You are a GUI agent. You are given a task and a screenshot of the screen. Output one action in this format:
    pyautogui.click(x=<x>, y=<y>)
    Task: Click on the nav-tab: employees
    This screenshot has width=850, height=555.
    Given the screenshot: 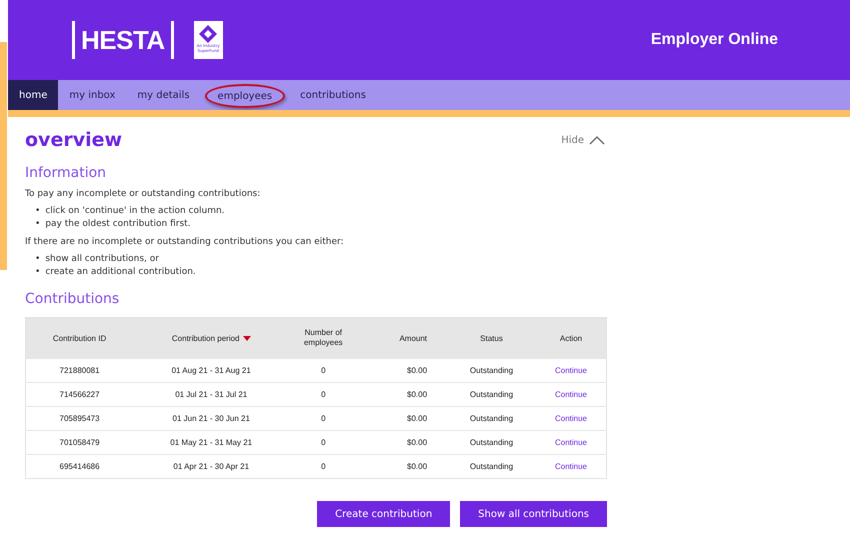 What is the action you would take?
    pyautogui.click(x=245, y=96)
    